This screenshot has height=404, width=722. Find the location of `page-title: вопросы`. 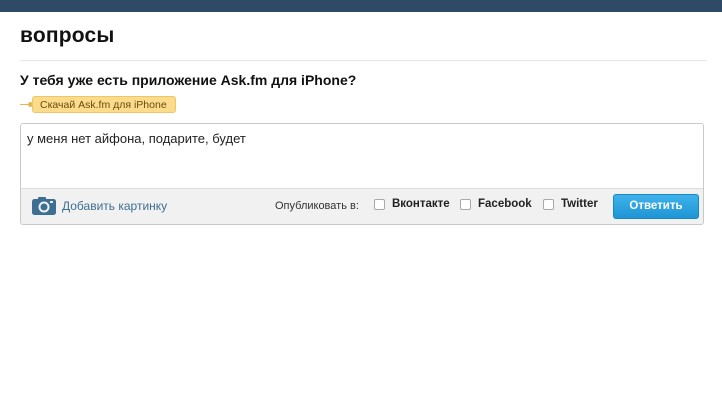

page-title: вопросы is located at coordinates (67, 35).